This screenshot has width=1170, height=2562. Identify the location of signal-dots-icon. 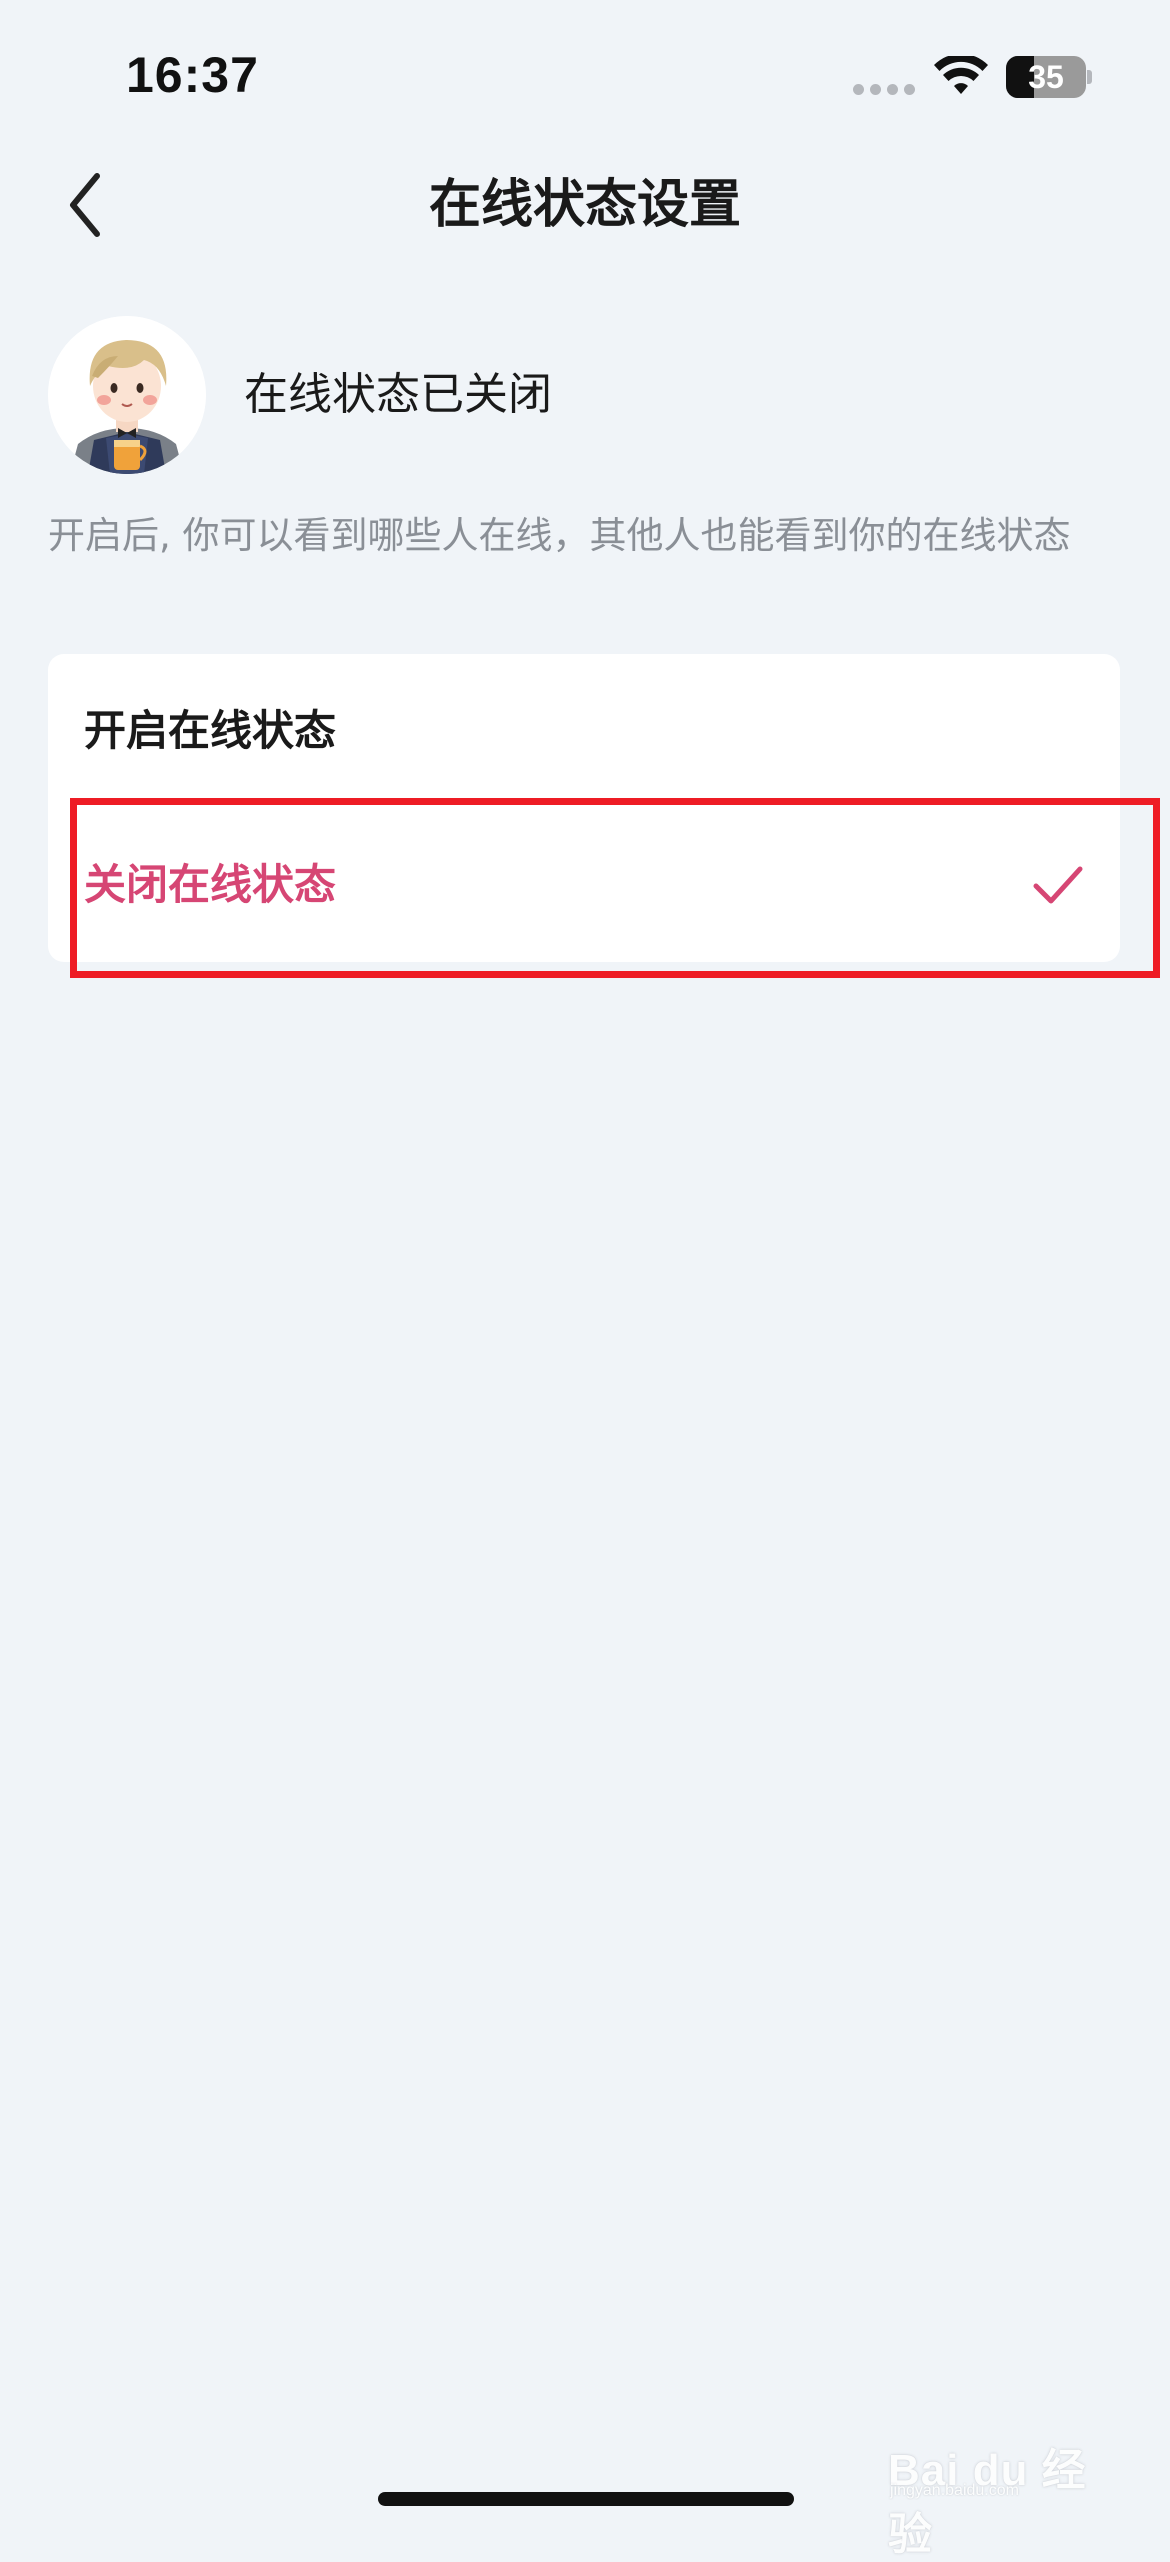
(884, 89).